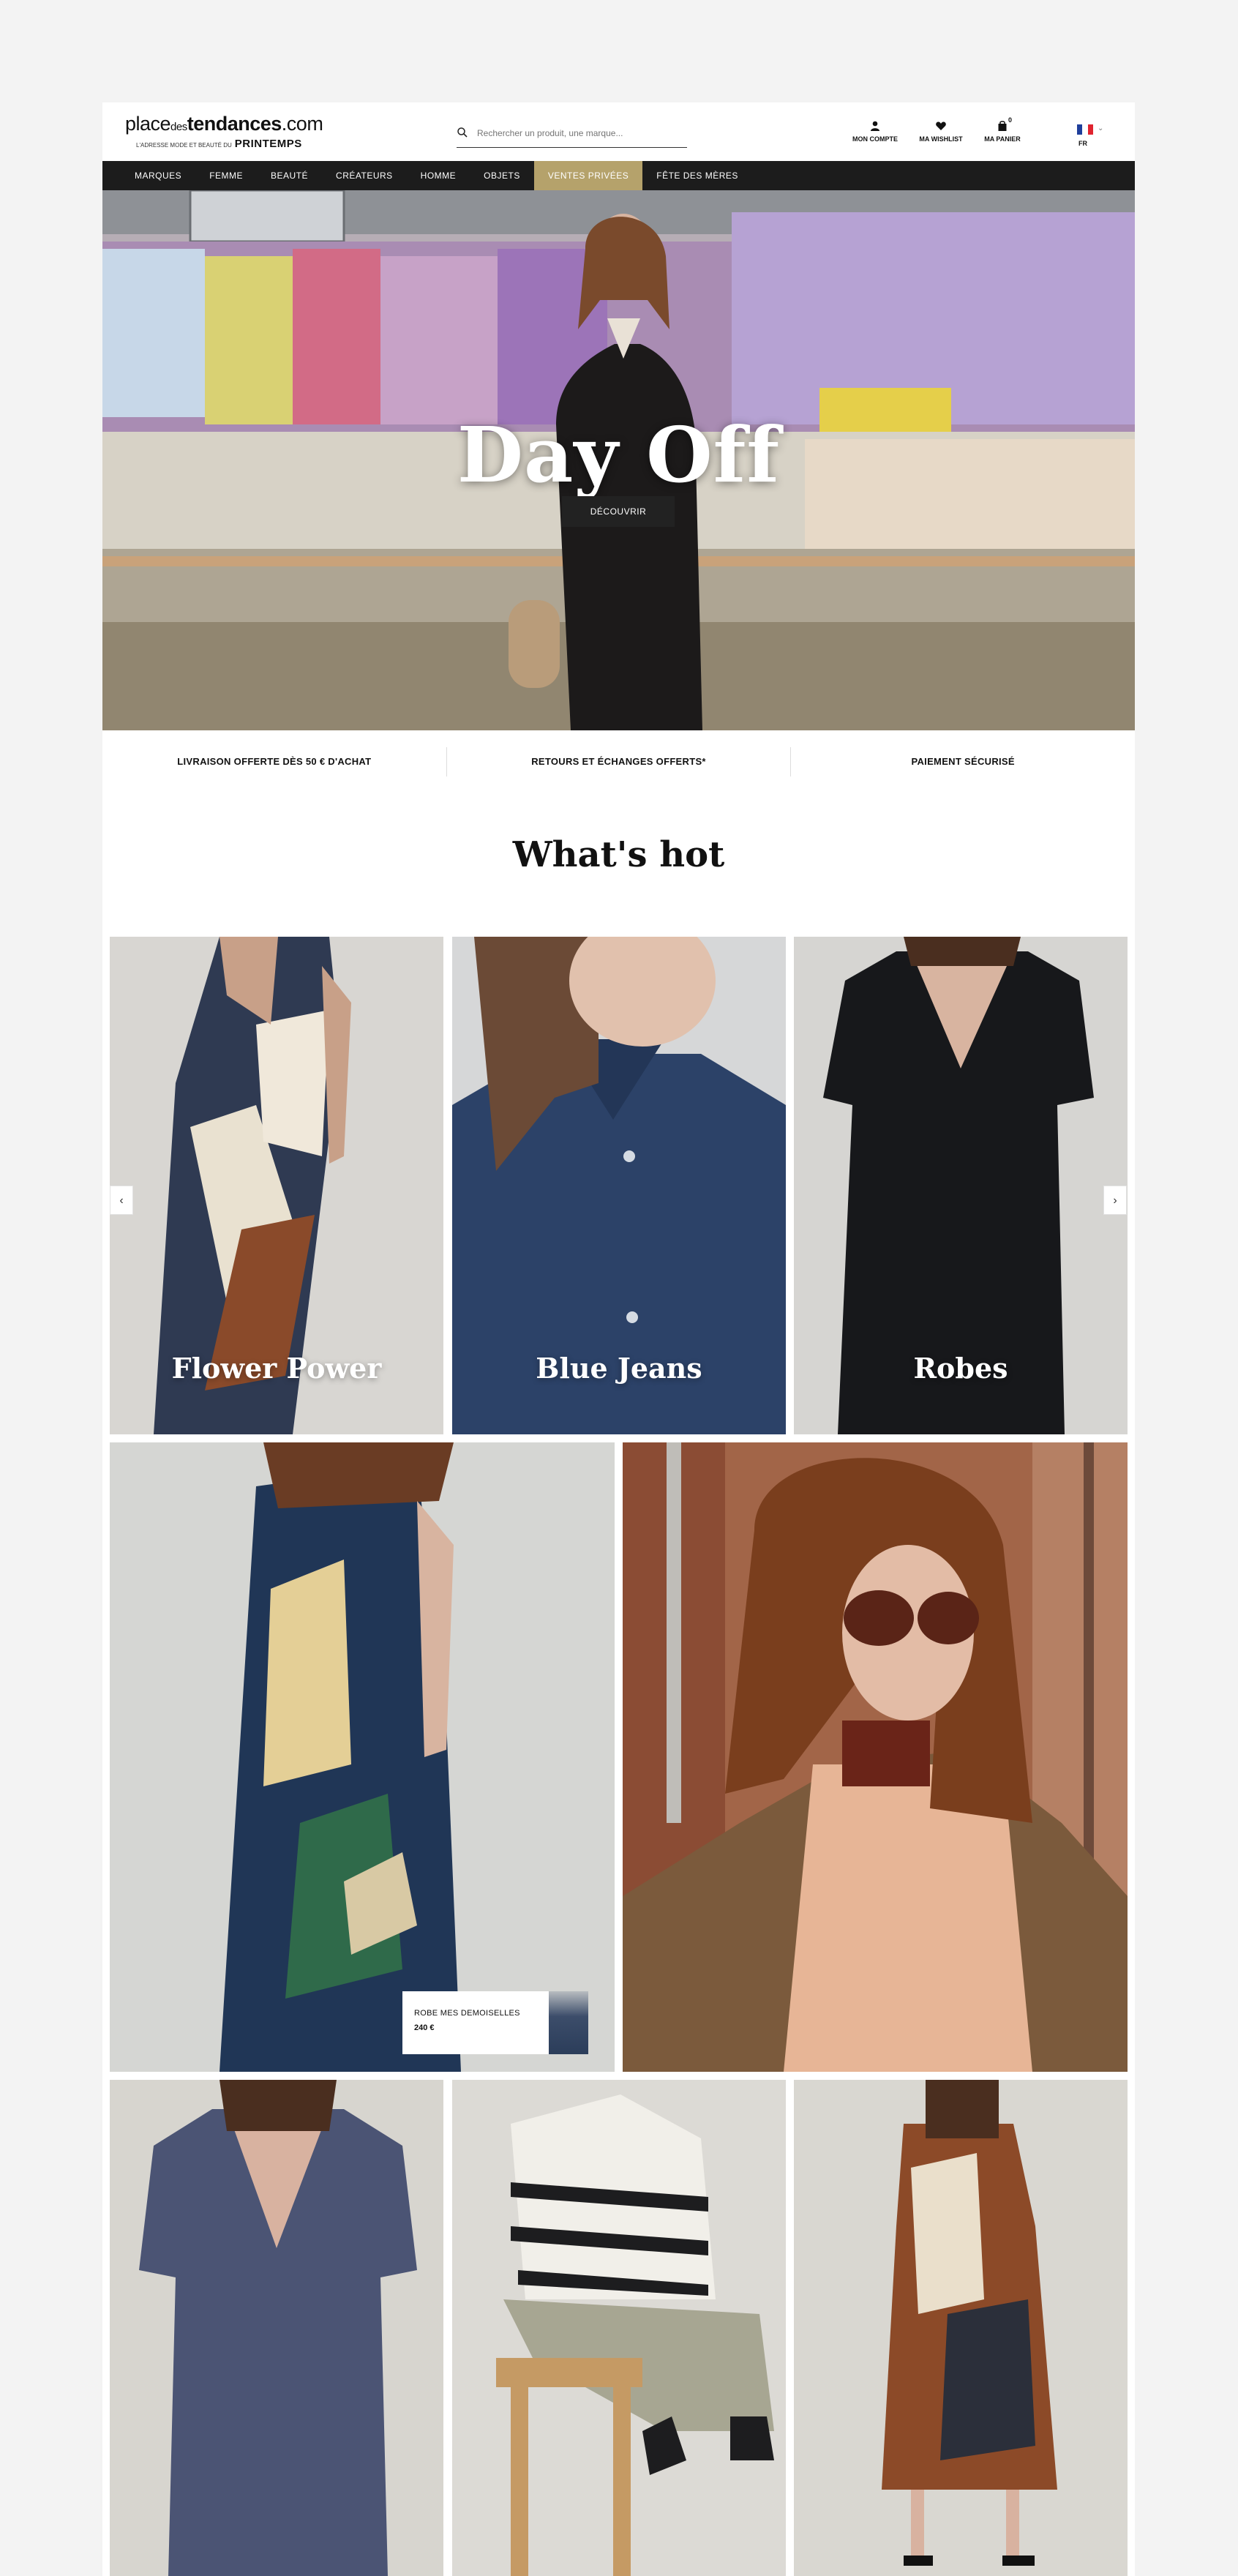 This screenshot has width=1238, height=2576. I want to click on reassurance-item: LIVRAISON OFFERTE DÈS 50 € D'ACHAT, so click(274, 761).